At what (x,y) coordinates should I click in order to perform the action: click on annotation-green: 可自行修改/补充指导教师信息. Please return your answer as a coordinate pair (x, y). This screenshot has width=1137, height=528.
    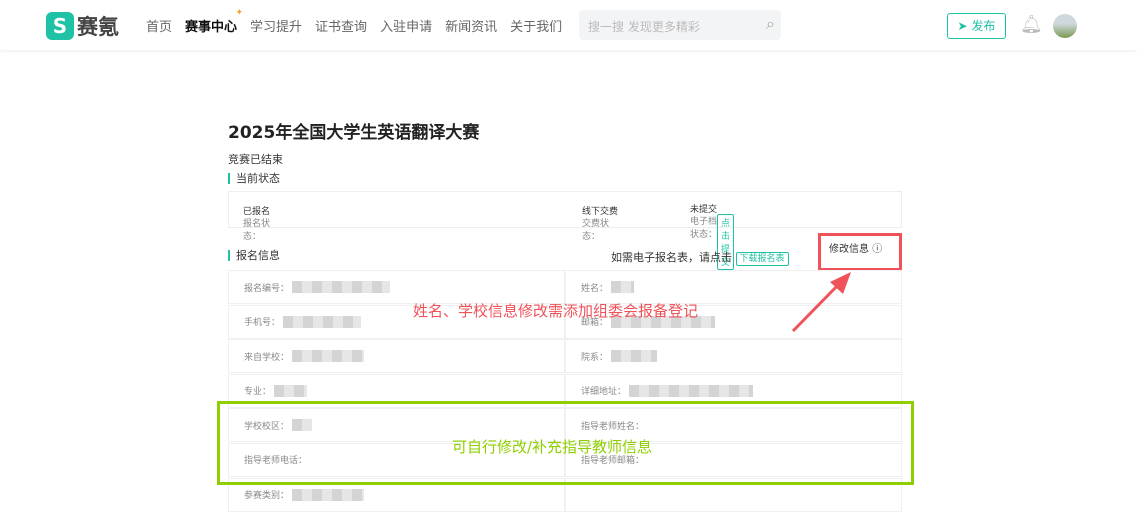
    Looking at the image, I should click on (552, 447).